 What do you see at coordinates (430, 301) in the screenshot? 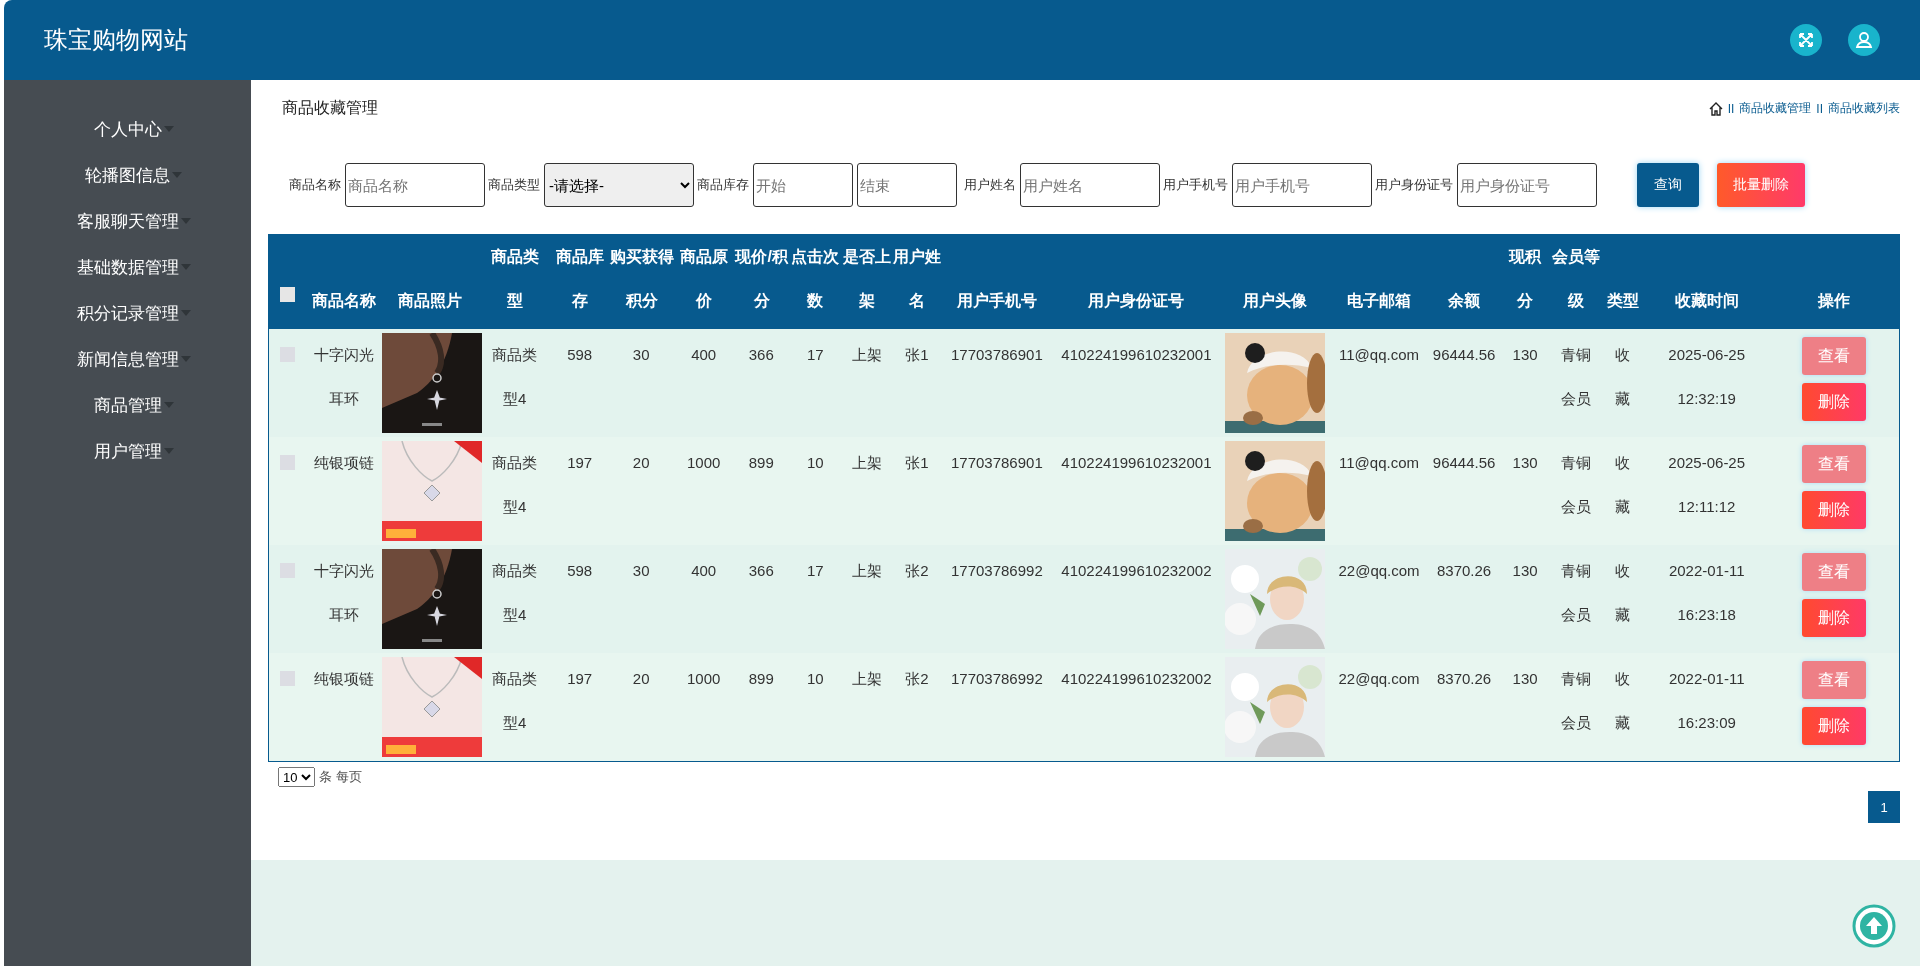
I see `column-header: 商品照片` at bounding box center [430, 301].